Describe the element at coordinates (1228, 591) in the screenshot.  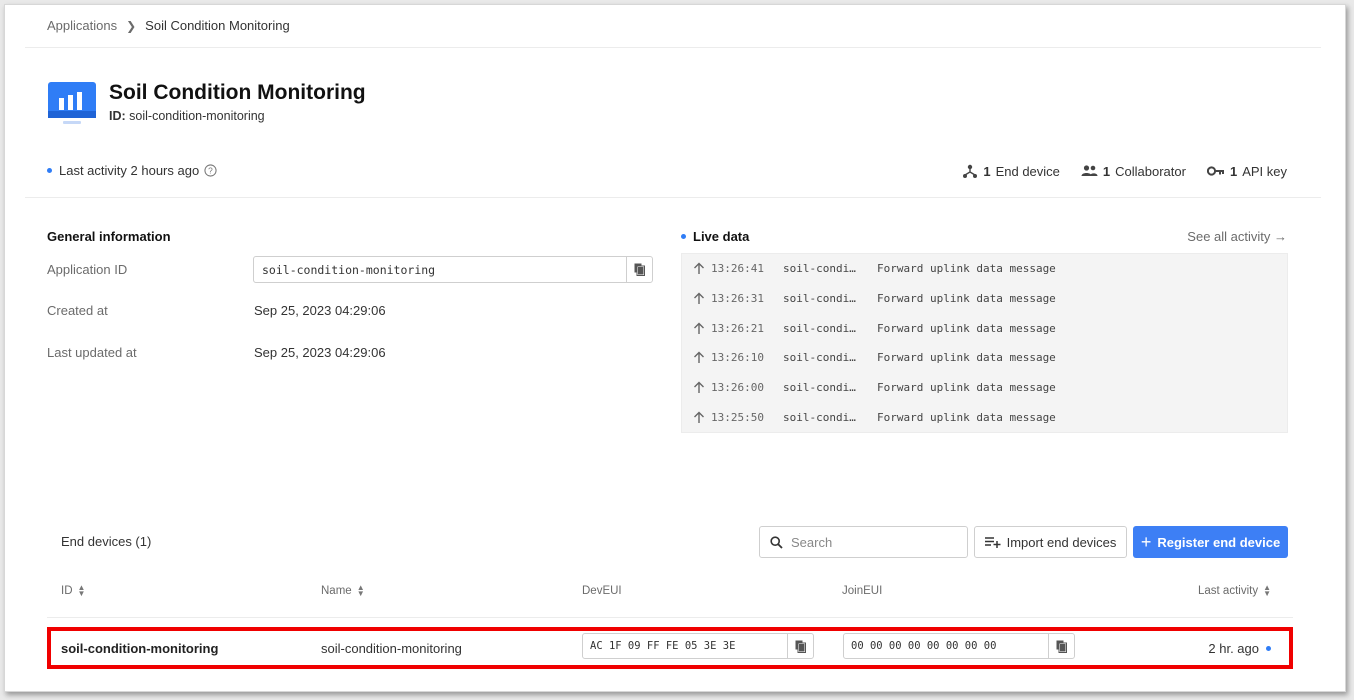
I see `column-header-last-activity-label: Last activity` at that location.